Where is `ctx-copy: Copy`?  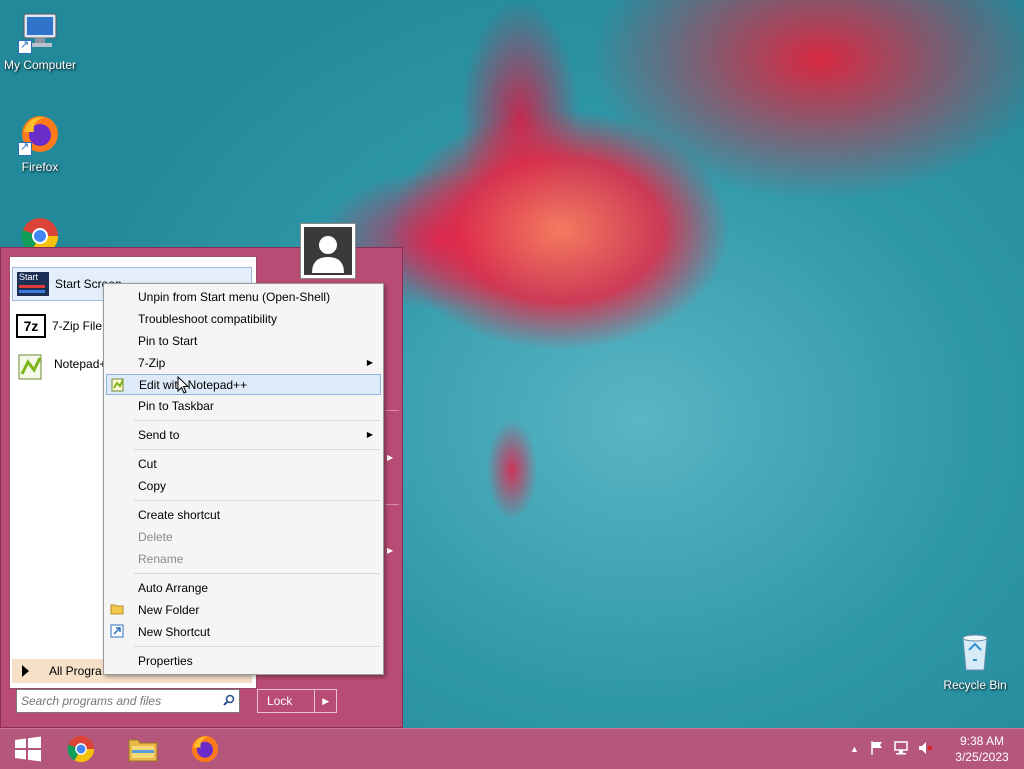 ctx-copy: Copy is located at coordinates (243, 485).